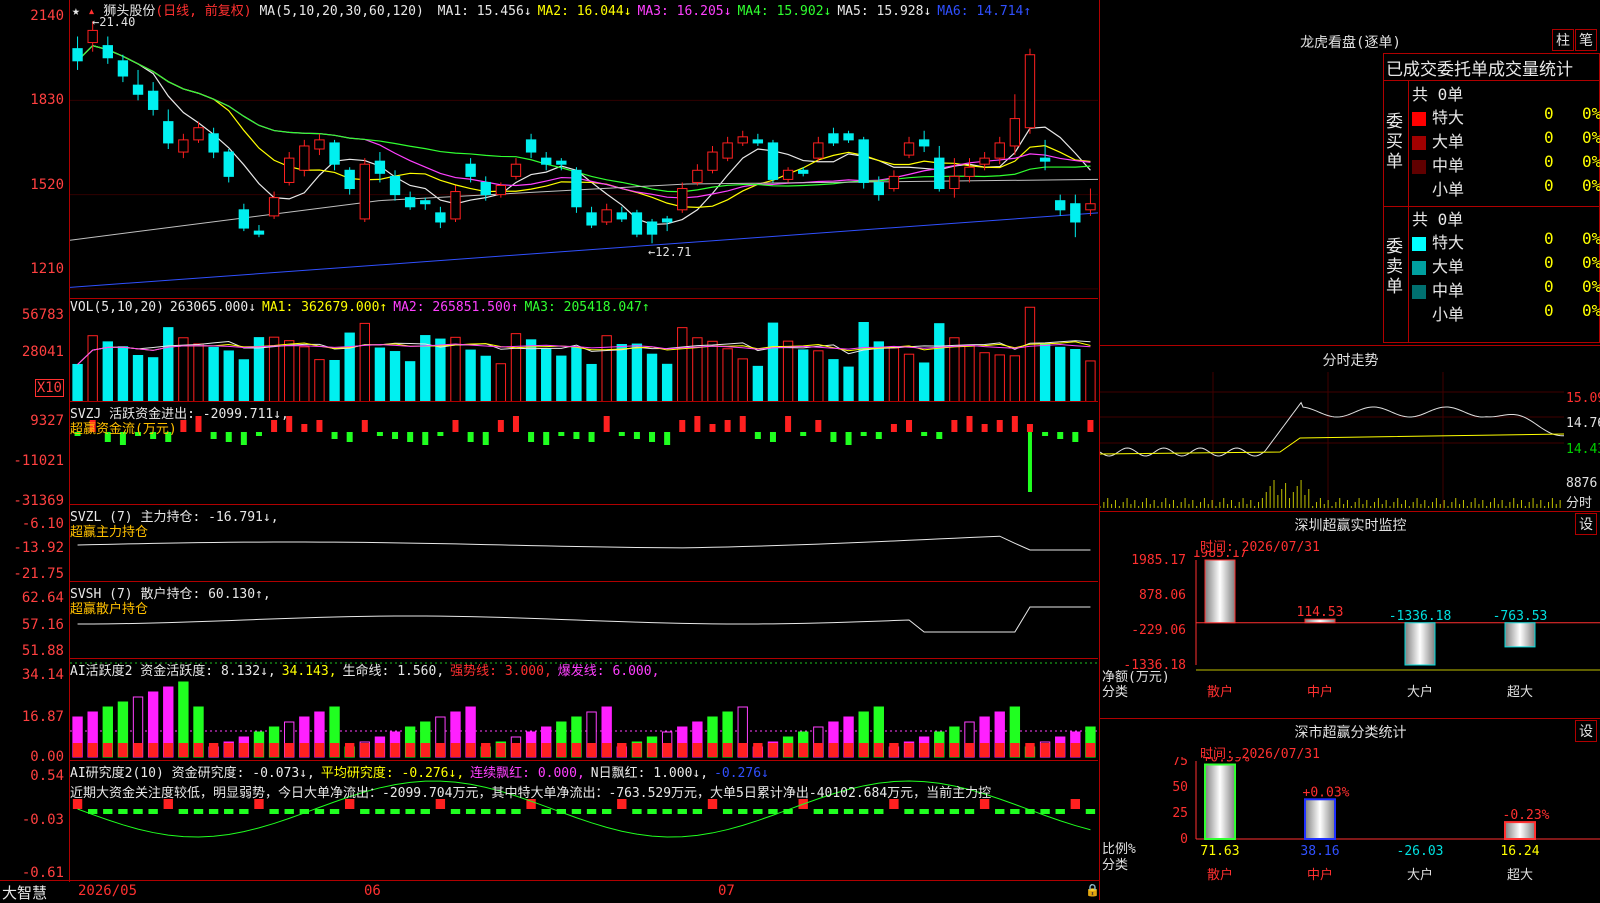  I want to click on svzl-subtitle: 超赢主力持仓, so click(109, 532).